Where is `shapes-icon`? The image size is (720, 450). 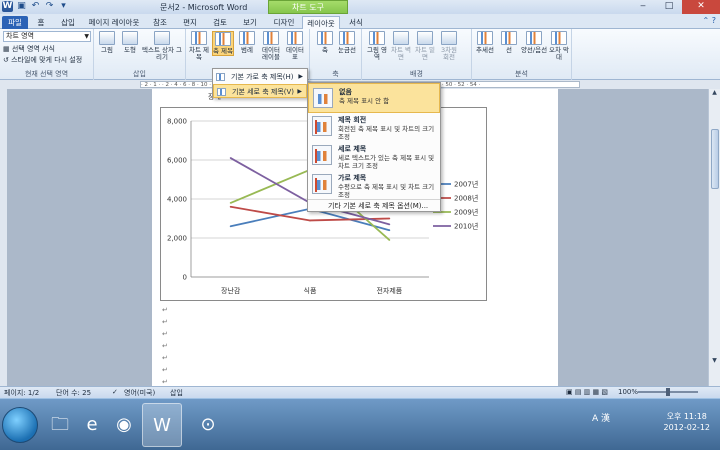
shapes-icon is located at coordinates (130, 38).